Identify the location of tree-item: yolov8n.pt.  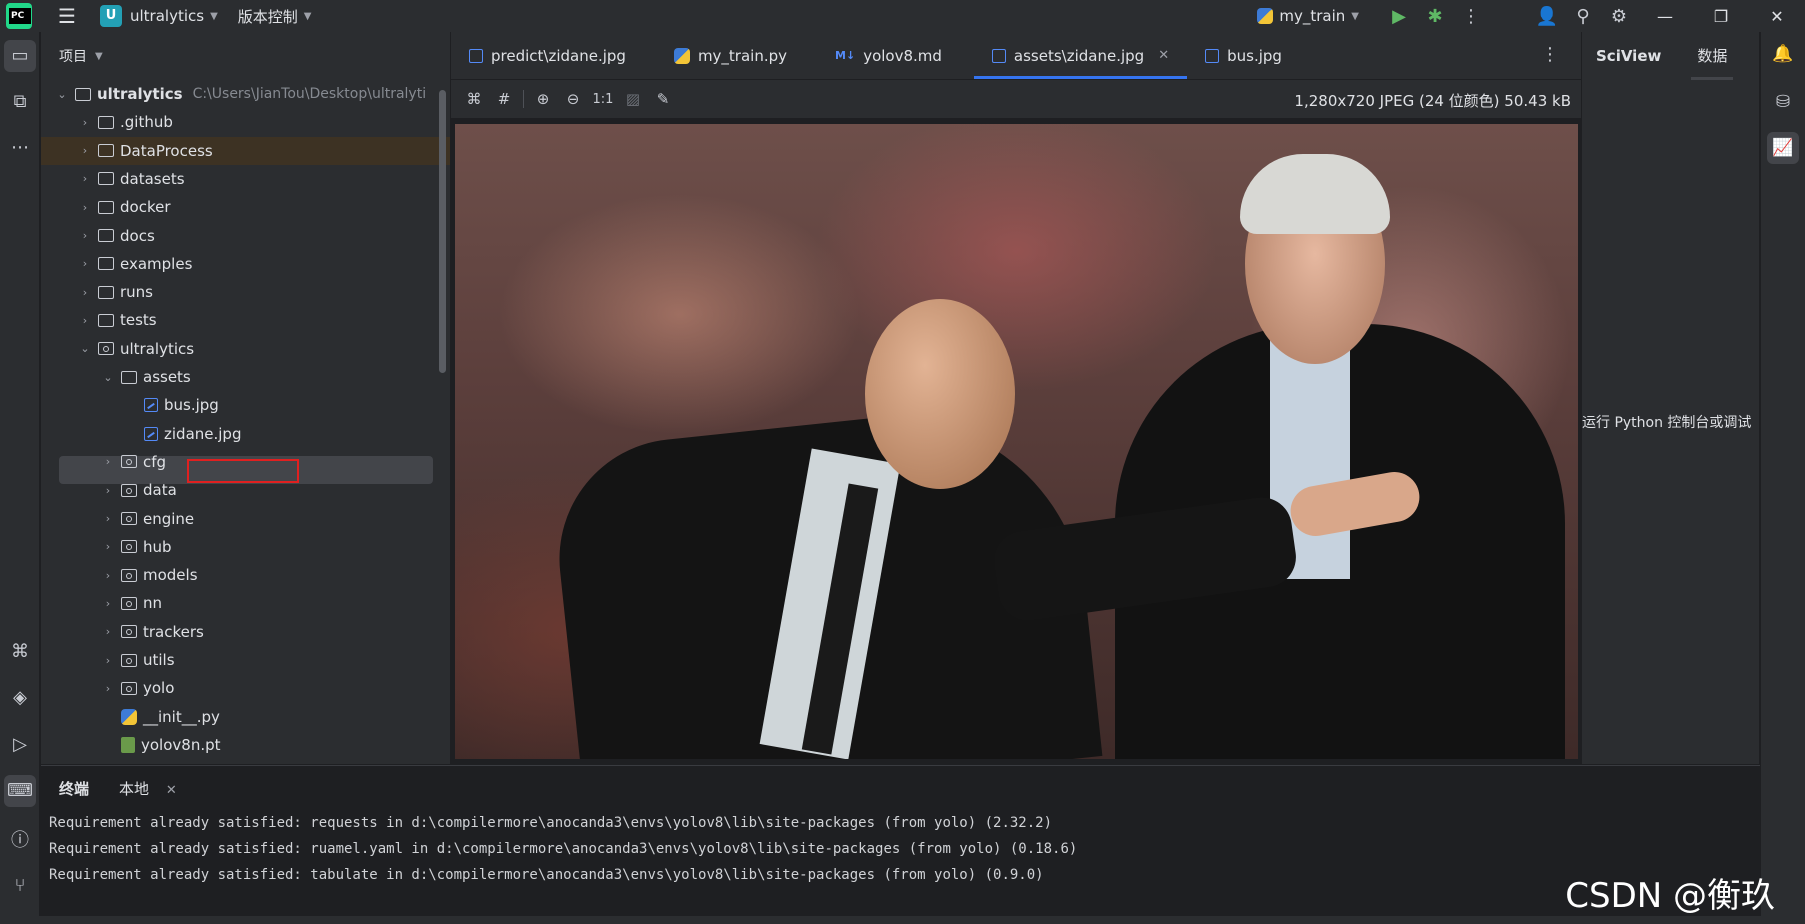
(245, 745).